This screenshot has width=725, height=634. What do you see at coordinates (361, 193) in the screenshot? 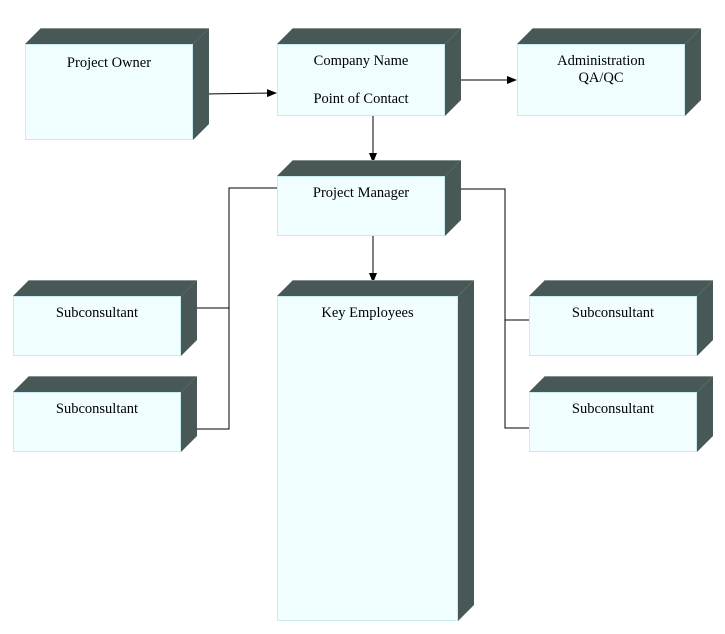
I see `node-label: Project Manager` at bounding box center [361, 193].